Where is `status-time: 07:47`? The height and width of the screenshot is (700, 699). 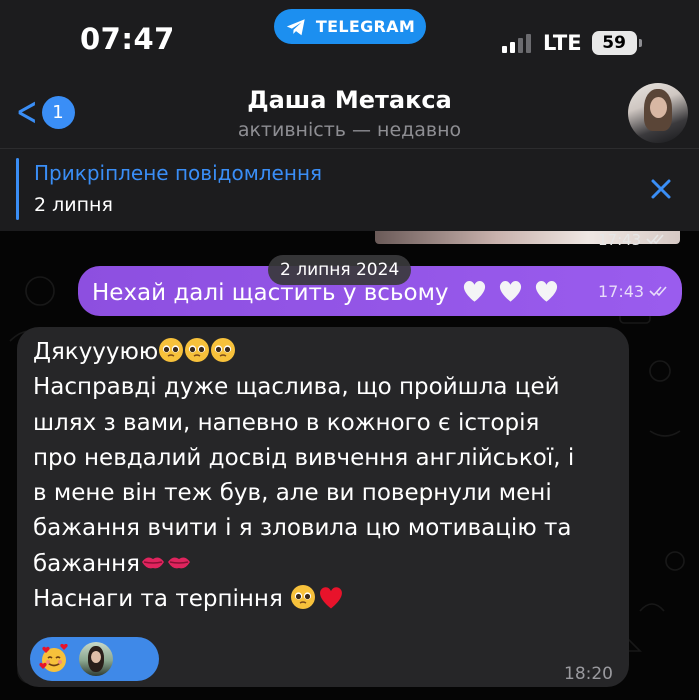
status-time: 07:47 is located at coordinates (127, 39).